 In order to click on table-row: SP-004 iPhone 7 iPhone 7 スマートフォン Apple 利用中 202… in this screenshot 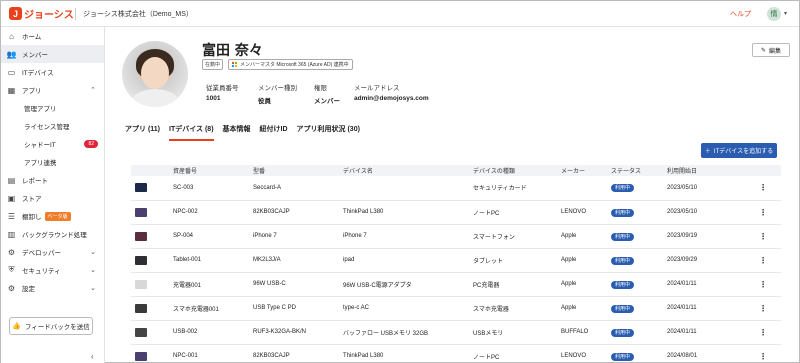, I will do `click(456, 236)`.